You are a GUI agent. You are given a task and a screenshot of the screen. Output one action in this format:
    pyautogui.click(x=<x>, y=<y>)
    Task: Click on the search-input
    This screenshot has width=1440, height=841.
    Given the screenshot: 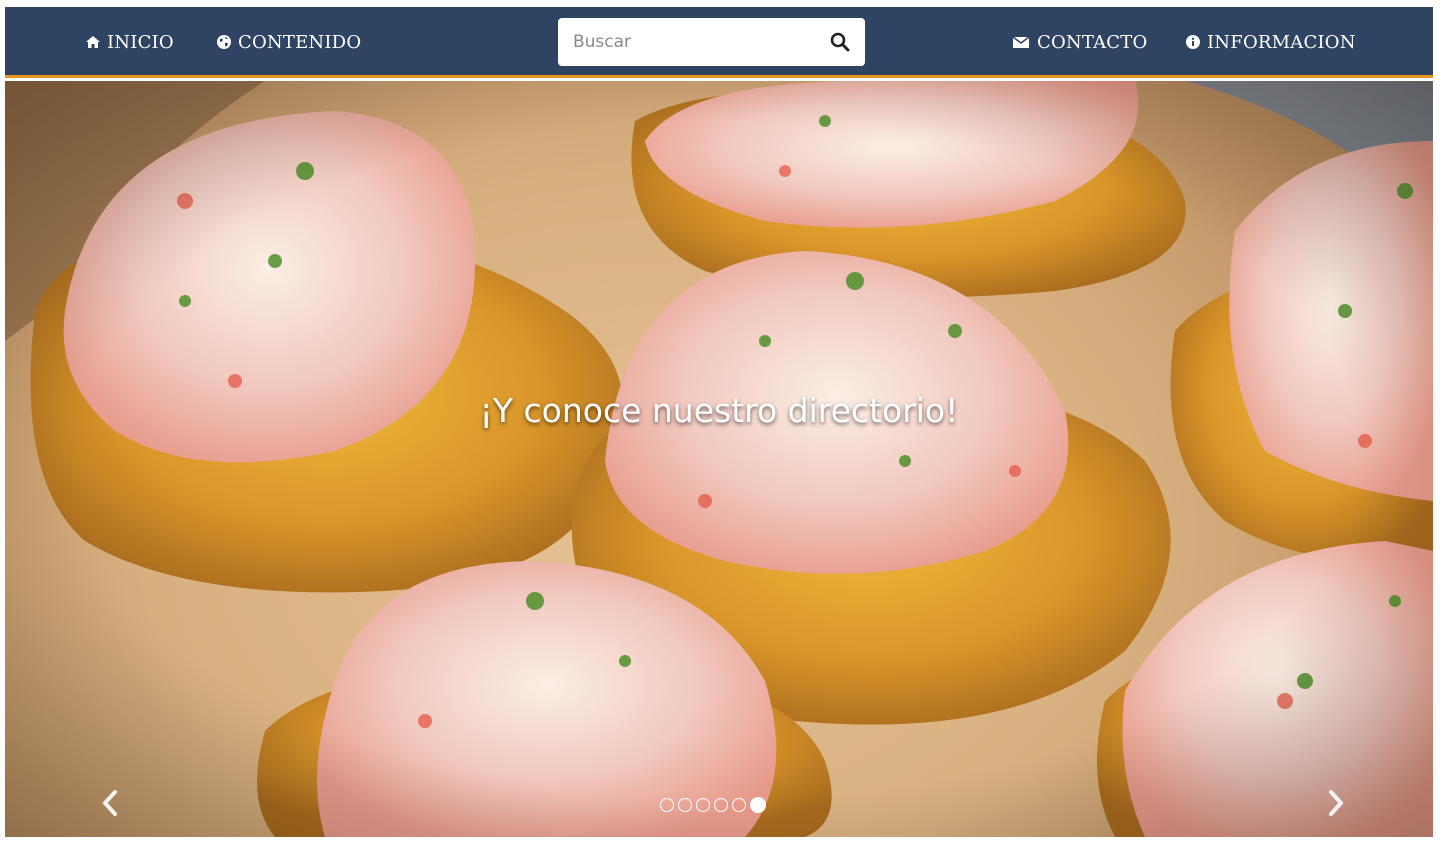 What is the action you would take?
    pyautogui.click(x=698, y=42)
    